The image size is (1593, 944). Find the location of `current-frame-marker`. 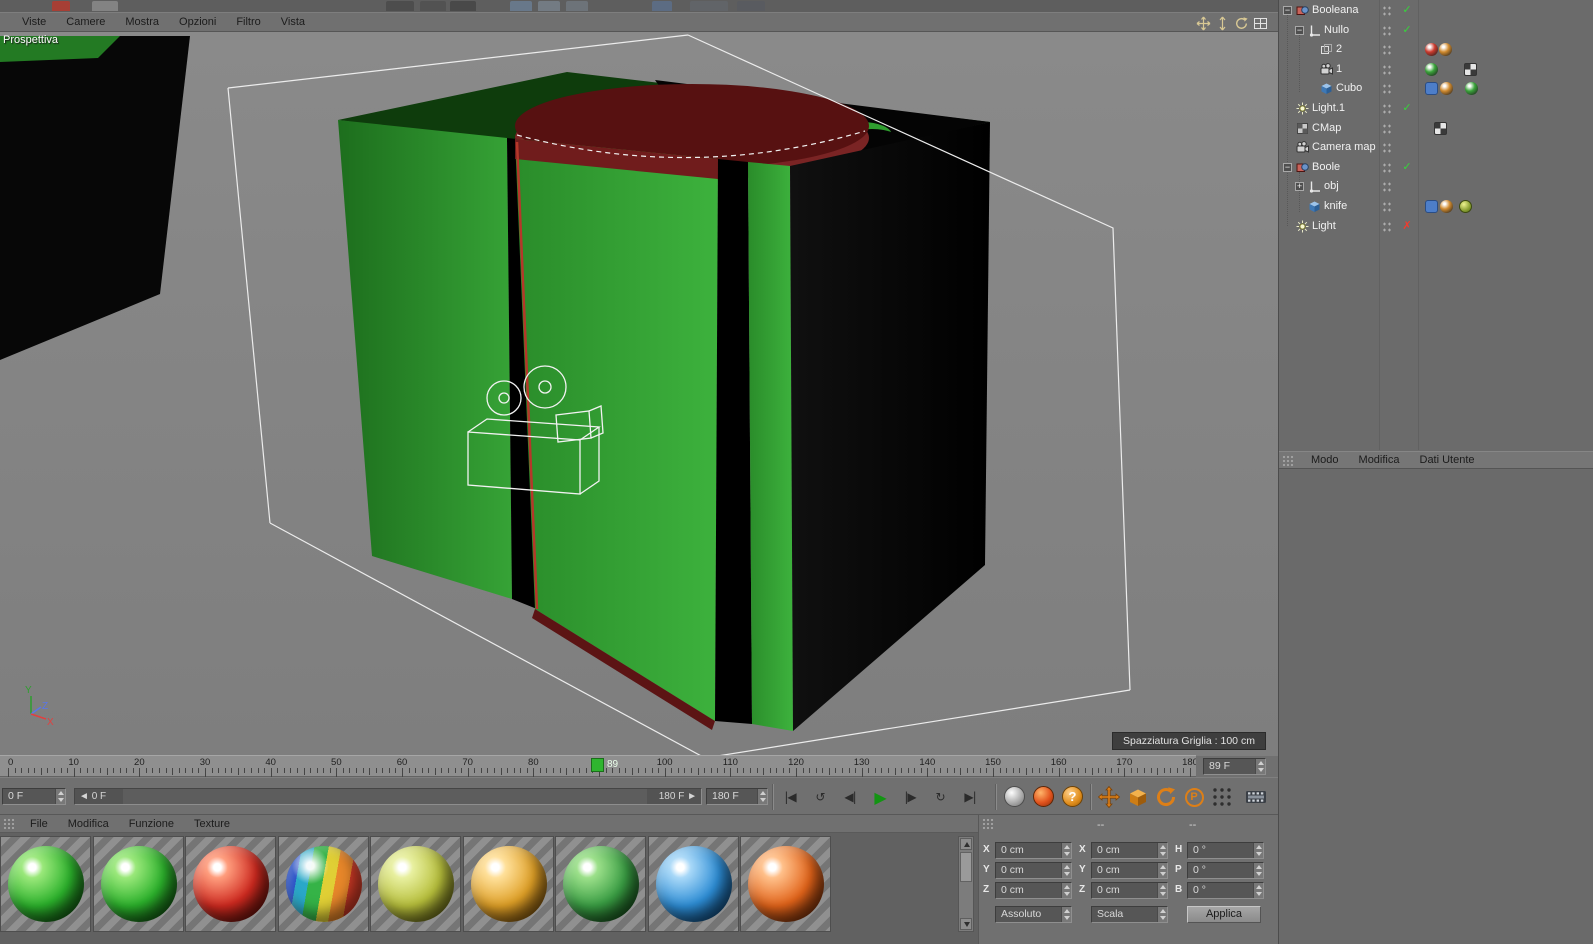

current-frame-marker is located at coordinates (597, 765).